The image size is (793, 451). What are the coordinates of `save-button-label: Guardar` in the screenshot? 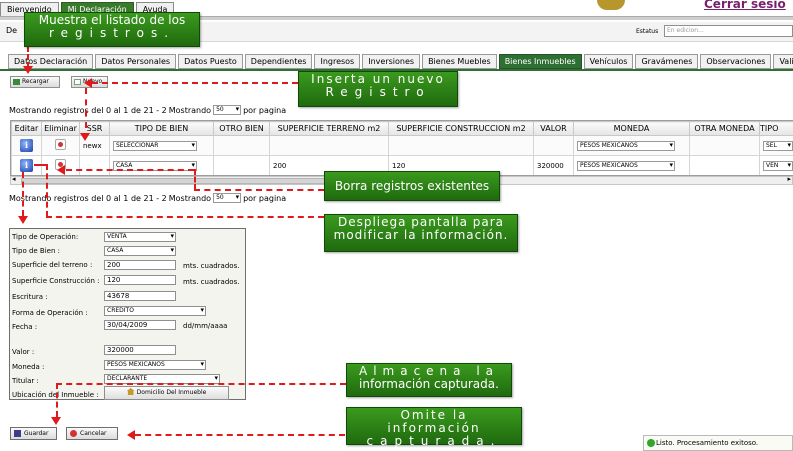 It's located at (36, 433).